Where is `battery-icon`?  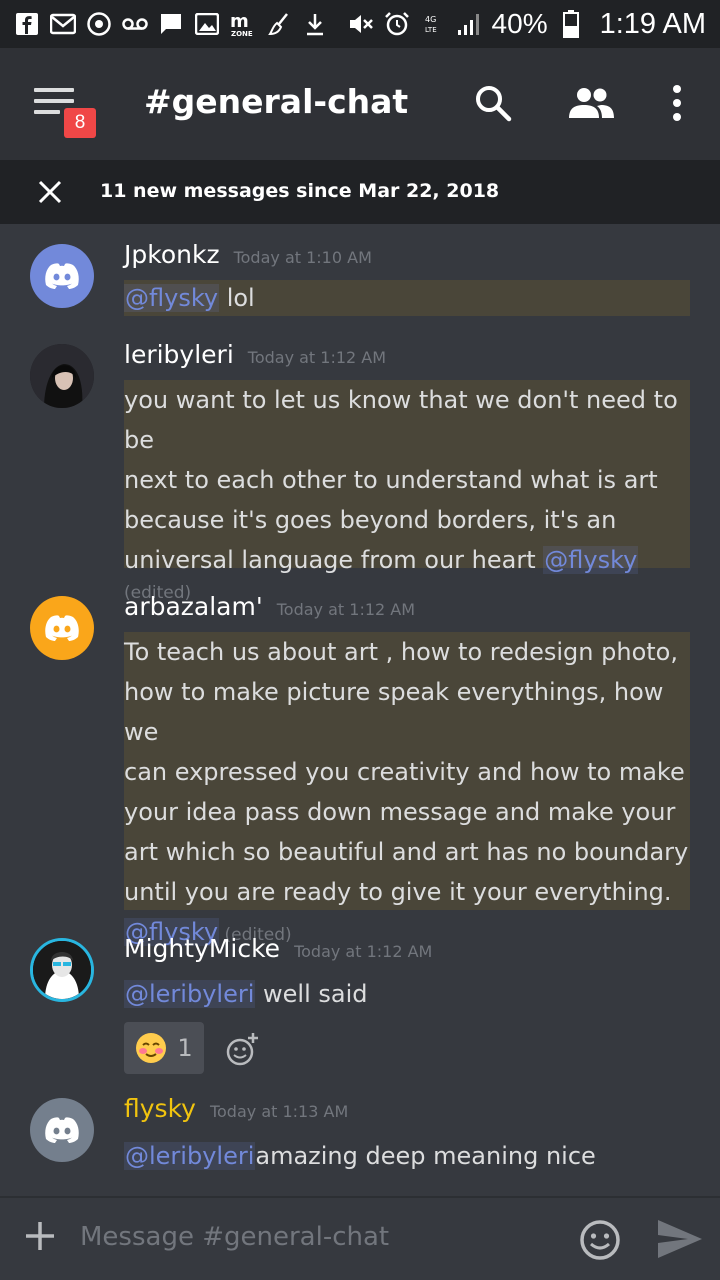
battery-icon is located at coordinates (571, 24).